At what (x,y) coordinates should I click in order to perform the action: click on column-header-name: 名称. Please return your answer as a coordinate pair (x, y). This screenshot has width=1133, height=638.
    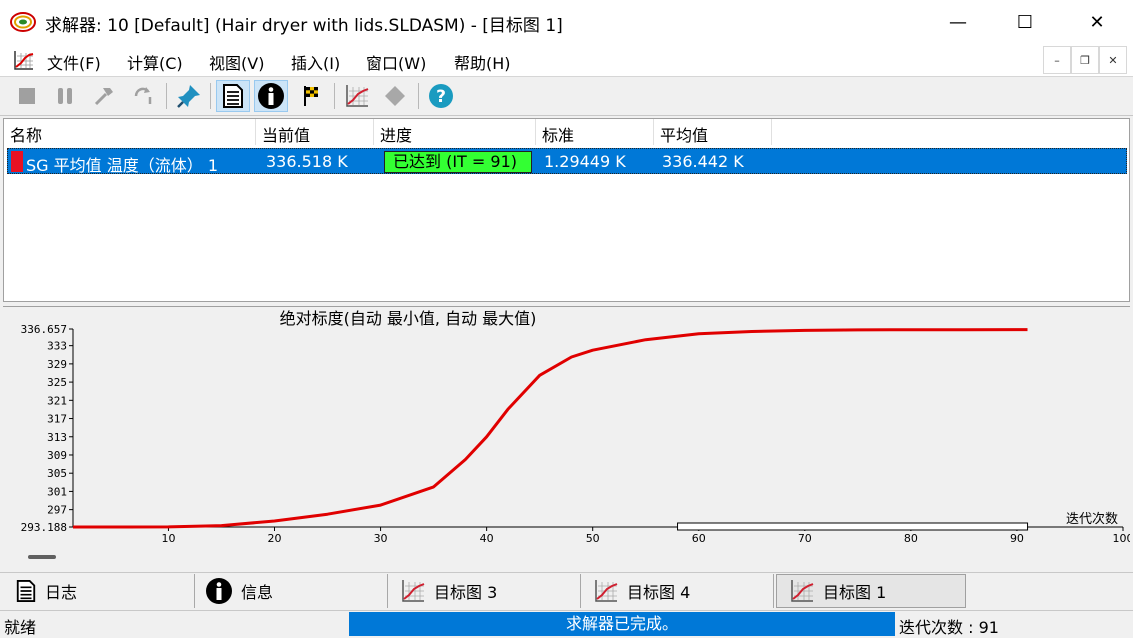
    Looking at the image, I should click on (130, 132).